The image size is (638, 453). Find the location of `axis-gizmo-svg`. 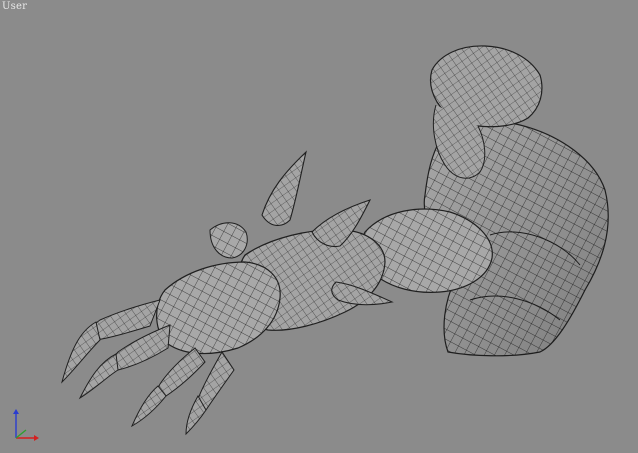

axis-gizmo-svg is located at coordinates (26, 425).